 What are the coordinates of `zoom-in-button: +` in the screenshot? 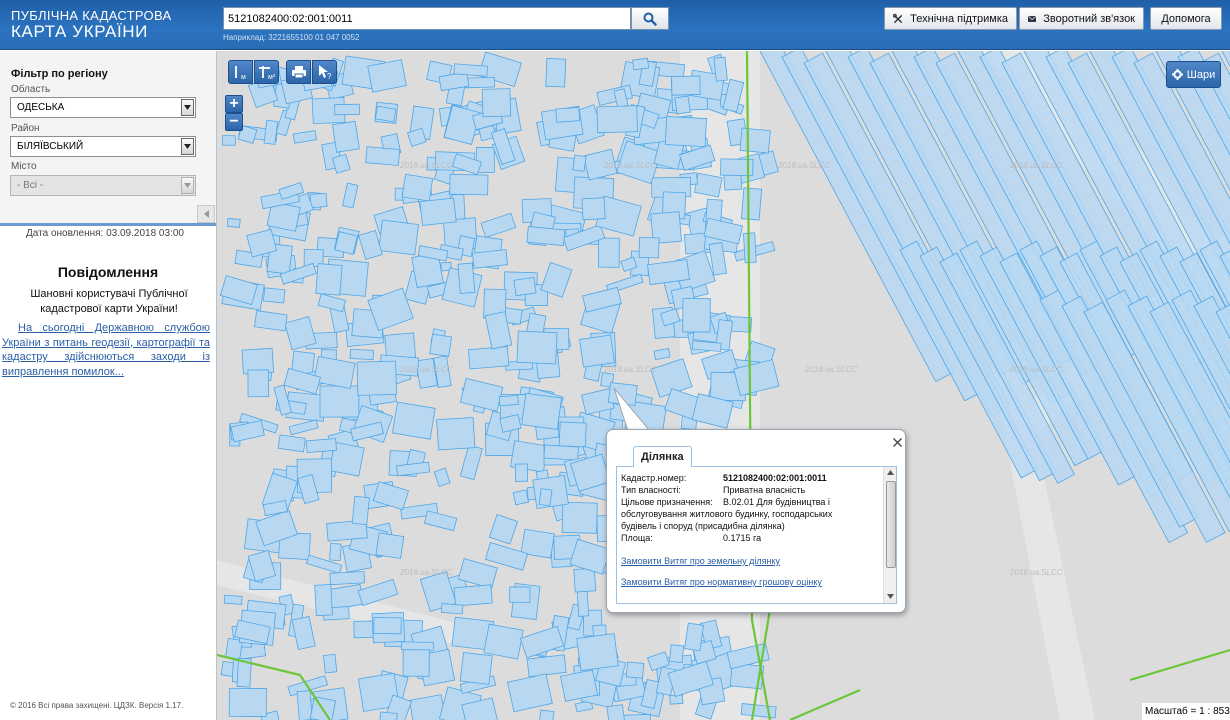 It's located at (234, 104).